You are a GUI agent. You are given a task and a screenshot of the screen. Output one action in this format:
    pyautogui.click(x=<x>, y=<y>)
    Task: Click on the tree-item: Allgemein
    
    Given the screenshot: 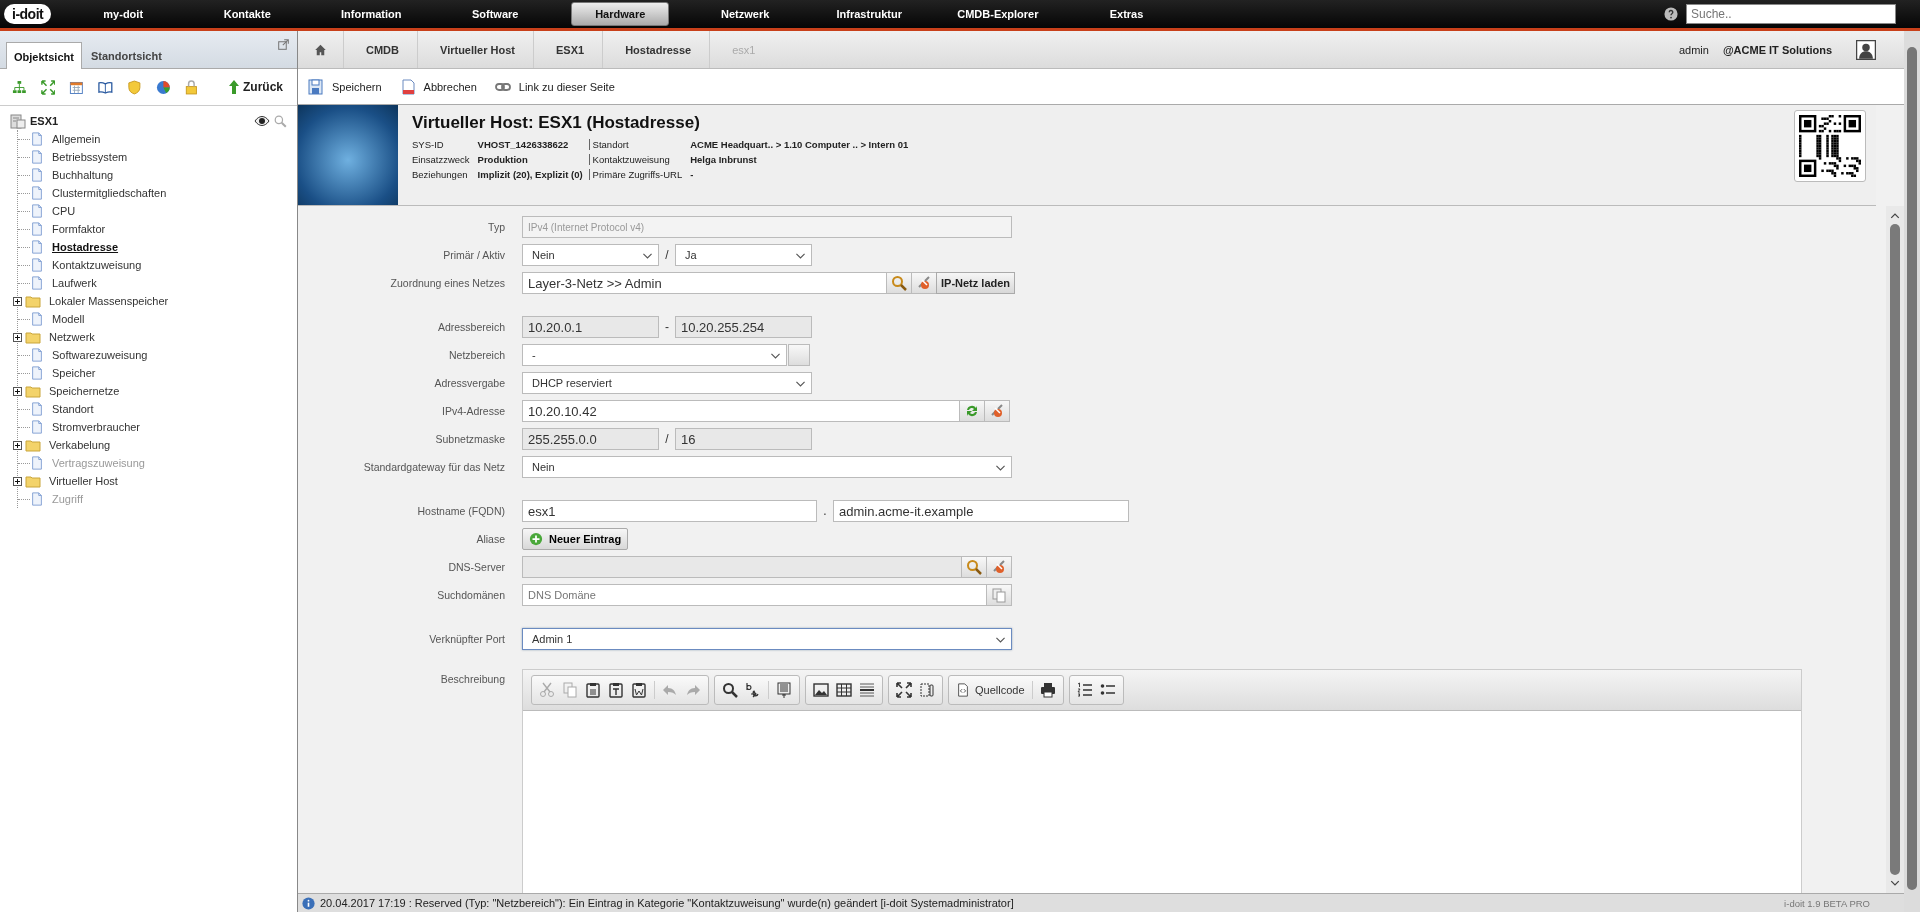 What is the action you would take?
    pyautogui.click(x=76, y=139)
    